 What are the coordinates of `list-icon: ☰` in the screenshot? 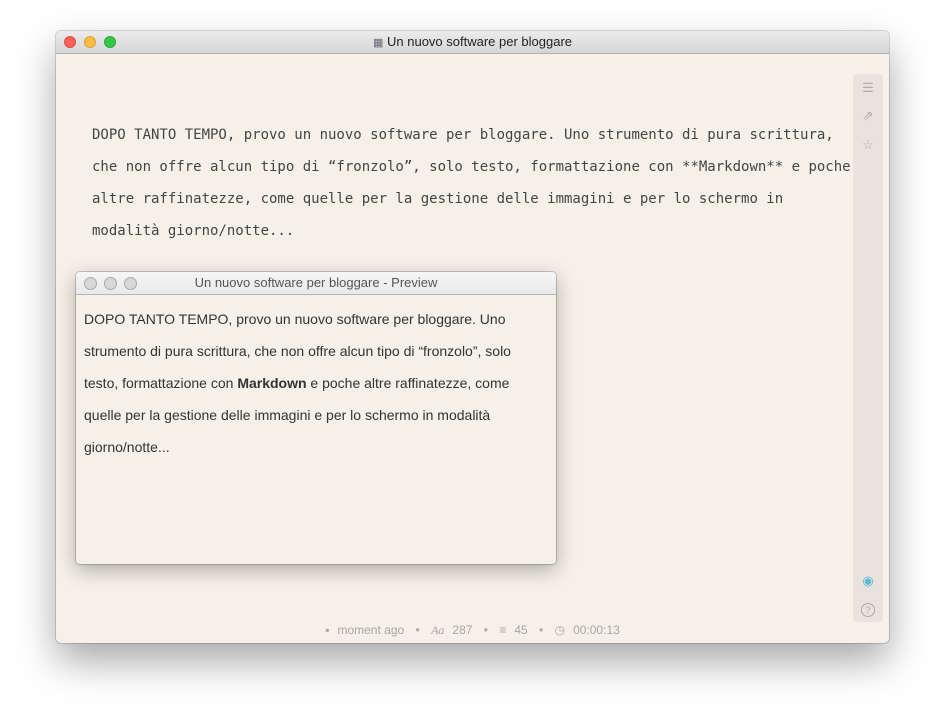 It's located at (868, 88).